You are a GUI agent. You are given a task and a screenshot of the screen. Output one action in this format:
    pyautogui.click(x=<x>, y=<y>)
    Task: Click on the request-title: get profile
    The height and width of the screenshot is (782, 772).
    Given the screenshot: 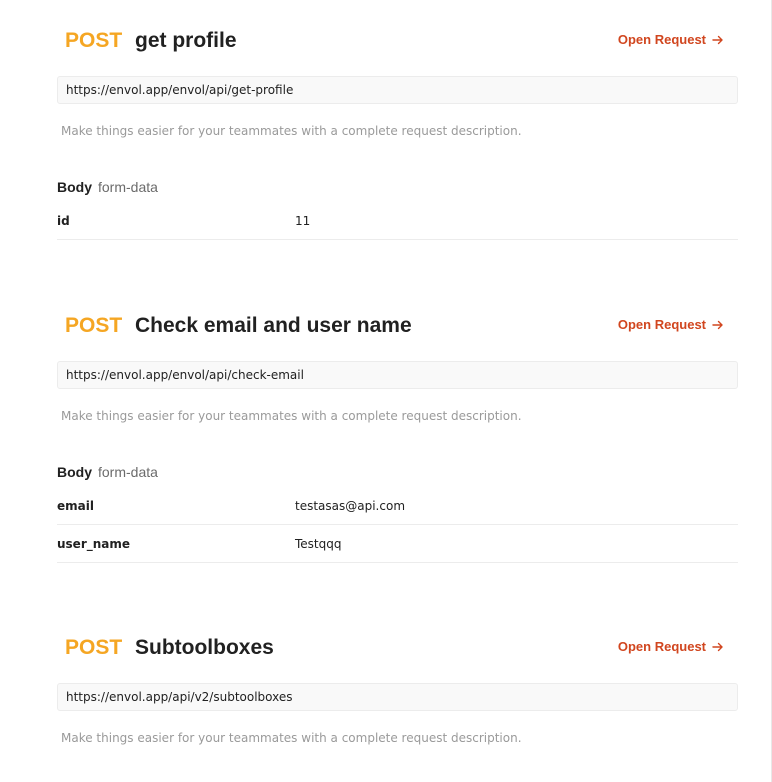 What is the action you would take?
    pyautogui.click(x=186, y=40)
    